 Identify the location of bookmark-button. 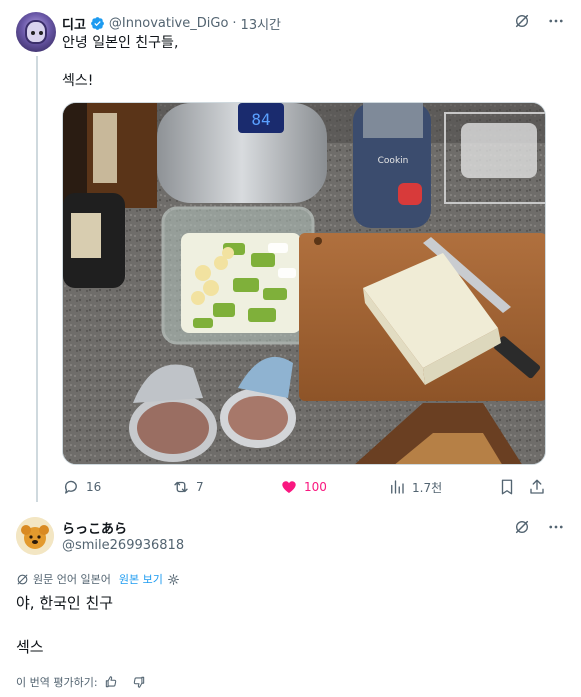
(507, 487).